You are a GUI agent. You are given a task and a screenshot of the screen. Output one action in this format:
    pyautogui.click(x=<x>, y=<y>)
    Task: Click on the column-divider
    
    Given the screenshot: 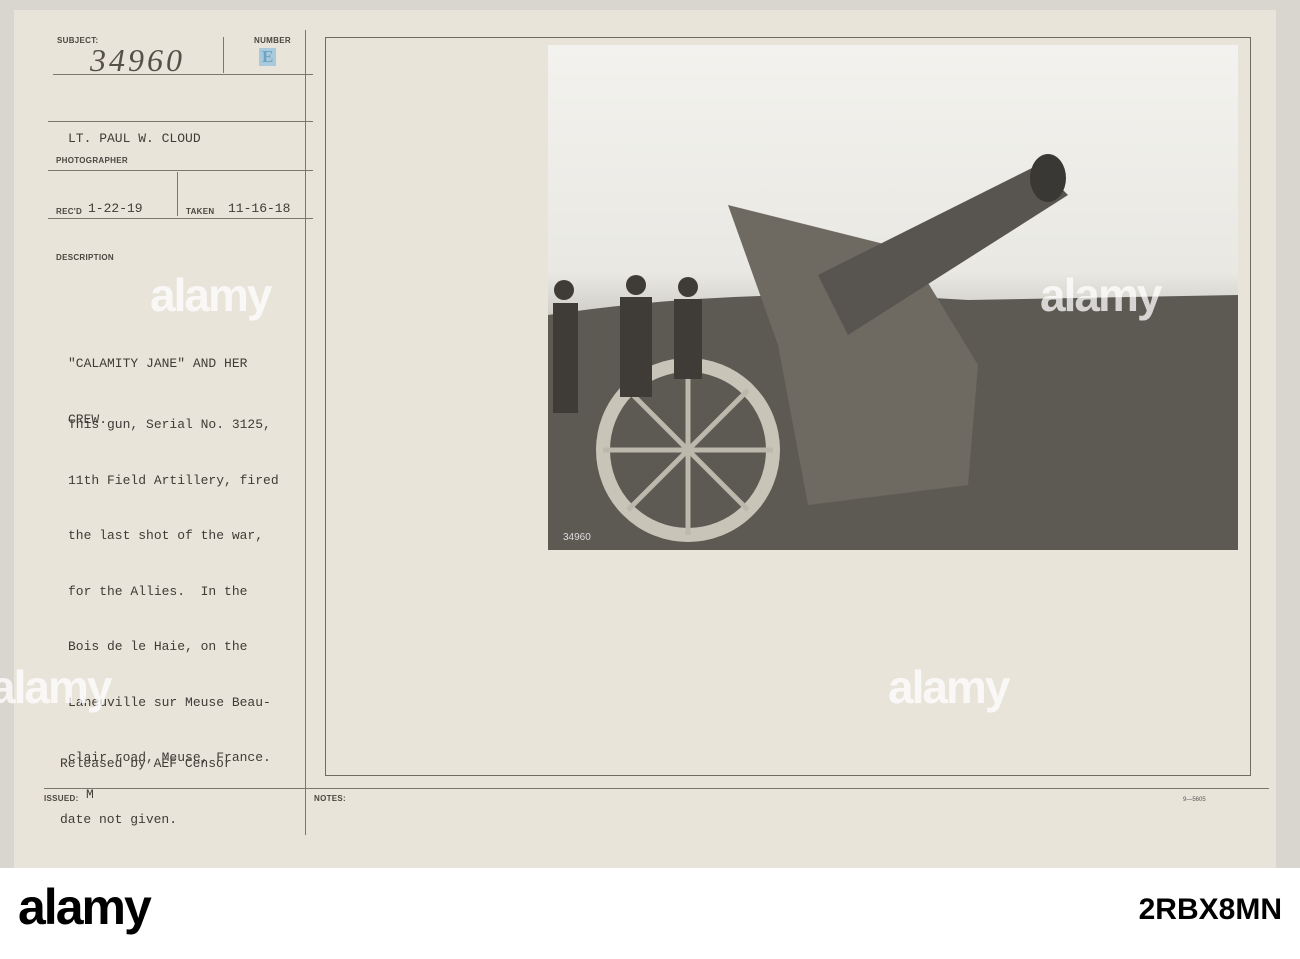 What is the action you would take?
    pyautogui.click(x=305, y=432)
    